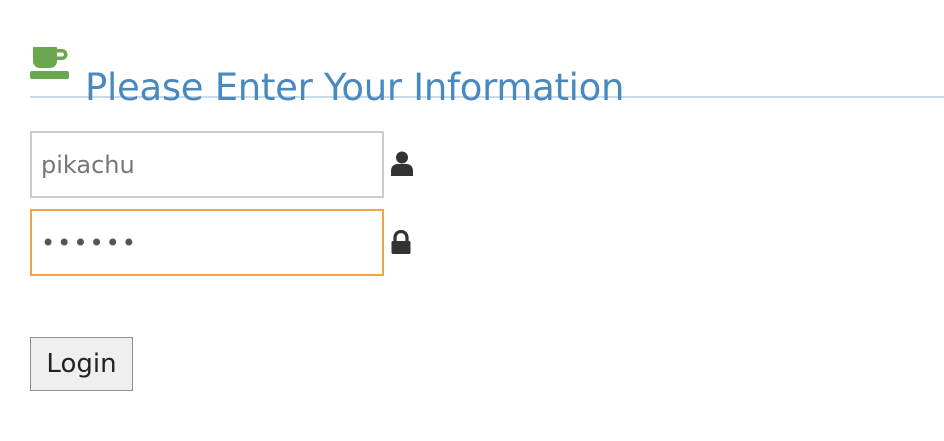 This screenshot has height=441, width=944. I want to click on lock-icon, so click(401, 242).